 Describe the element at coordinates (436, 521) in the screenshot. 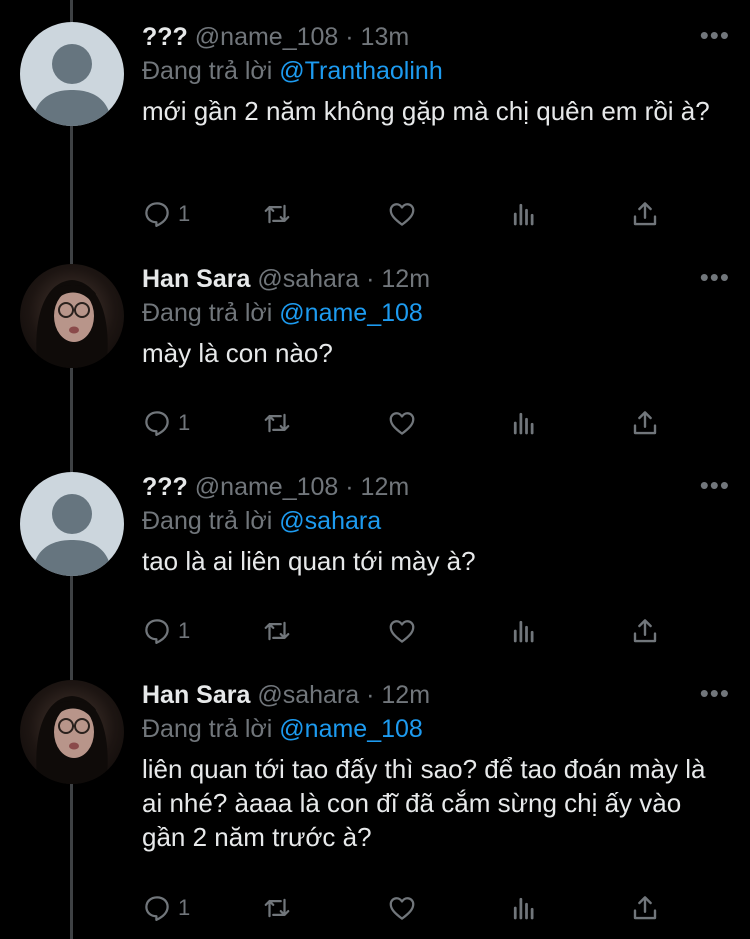

I see `replying-to: Đang trả lời @sahara` at that location.